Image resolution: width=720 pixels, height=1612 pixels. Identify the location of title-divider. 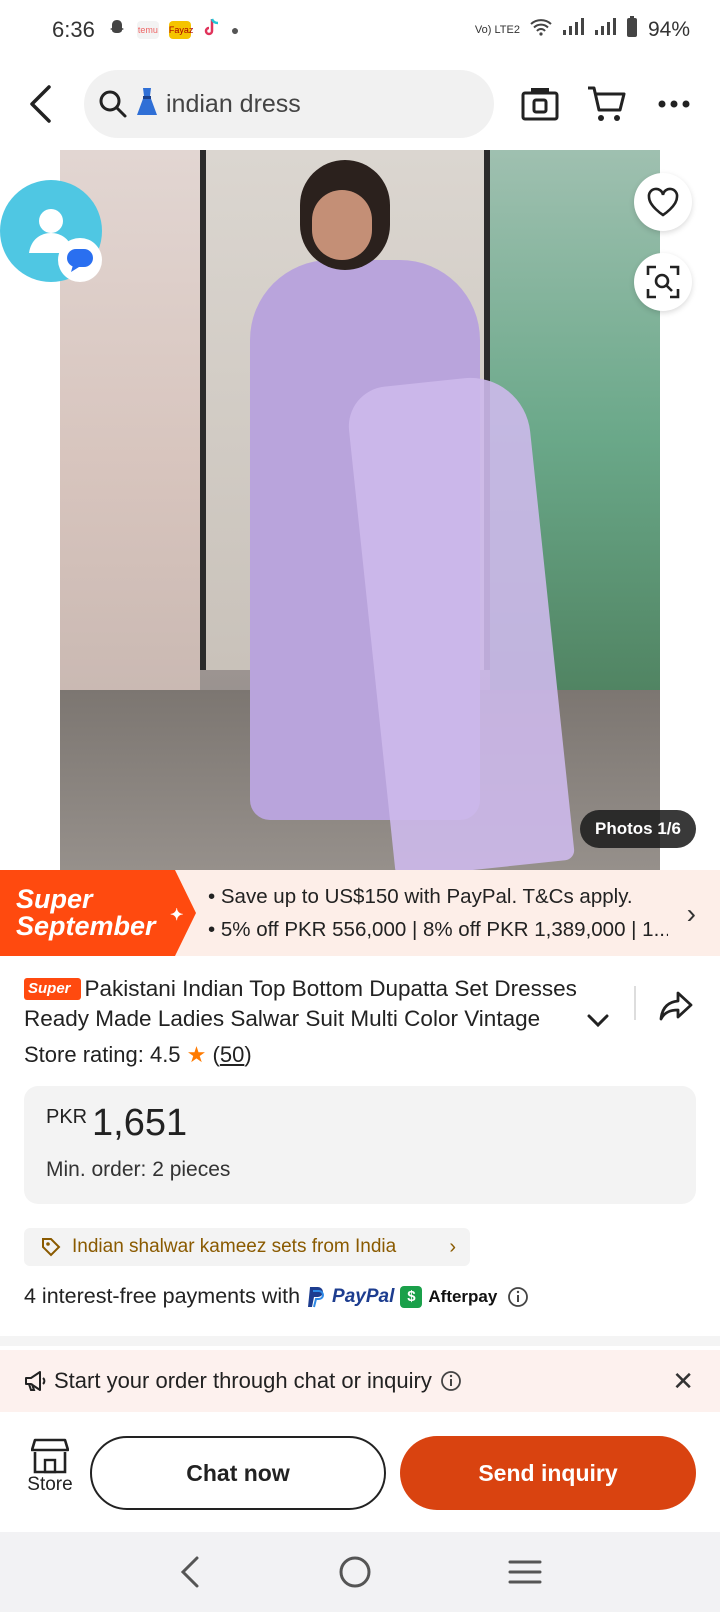
(635, 1003).